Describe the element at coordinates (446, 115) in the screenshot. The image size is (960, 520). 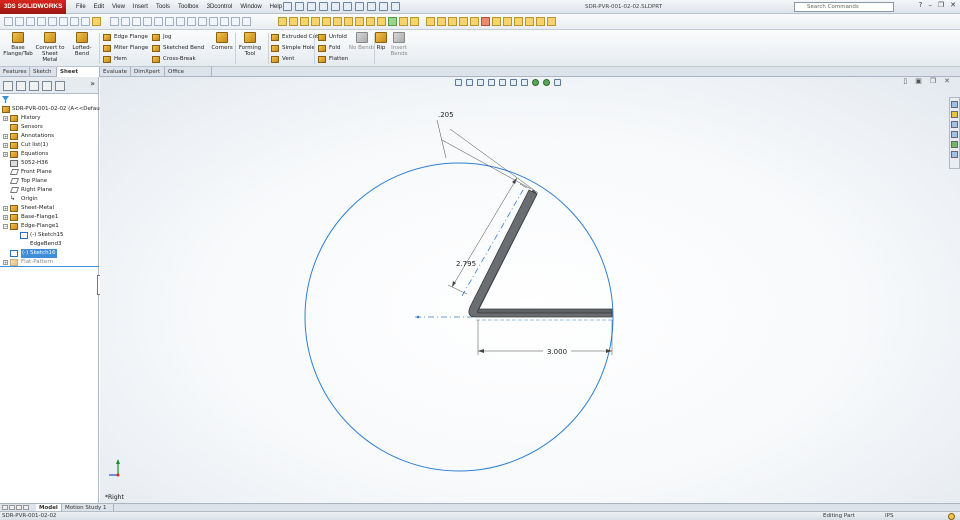
I see `thickness-dimension-label: .205` at that location.